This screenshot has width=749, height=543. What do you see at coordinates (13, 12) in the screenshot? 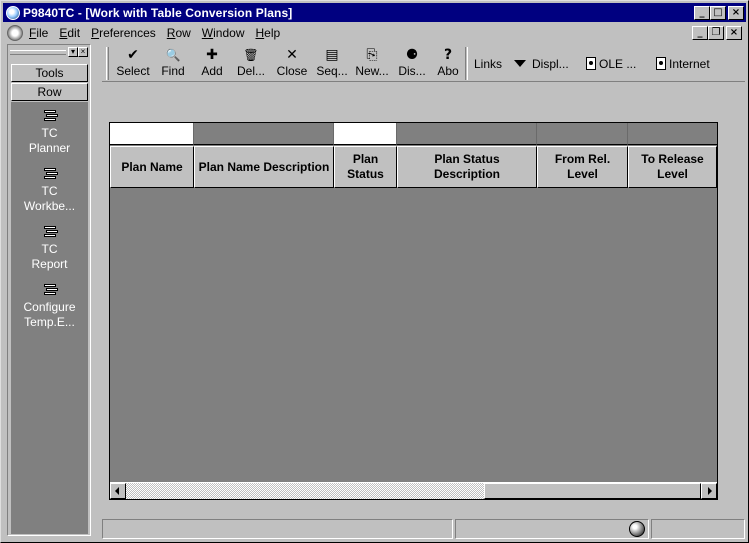
I see `app-icon` at bounding box center [13, 12].